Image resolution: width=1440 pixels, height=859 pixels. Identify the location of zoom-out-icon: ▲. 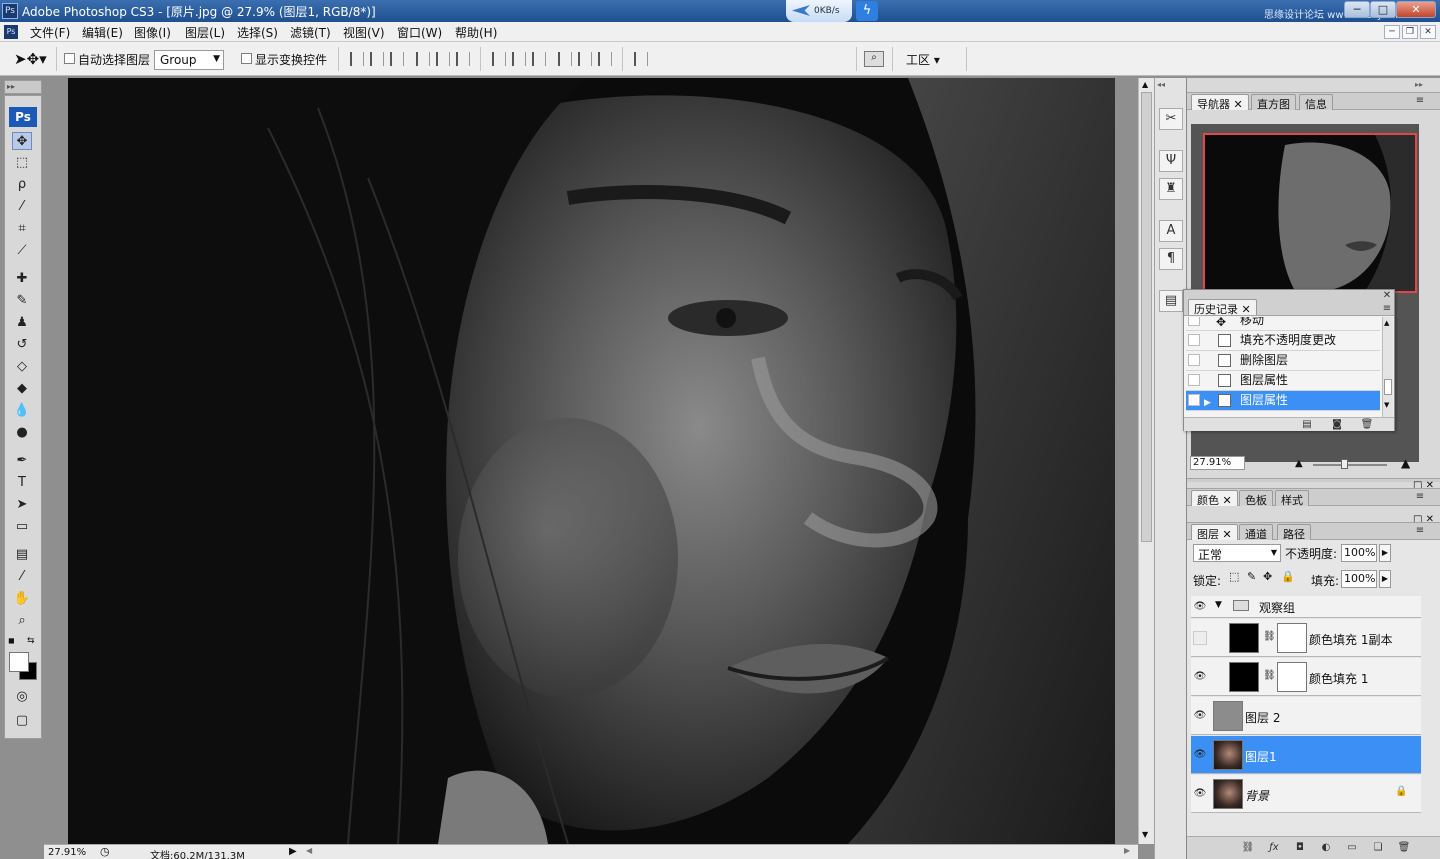
(1299, 463).